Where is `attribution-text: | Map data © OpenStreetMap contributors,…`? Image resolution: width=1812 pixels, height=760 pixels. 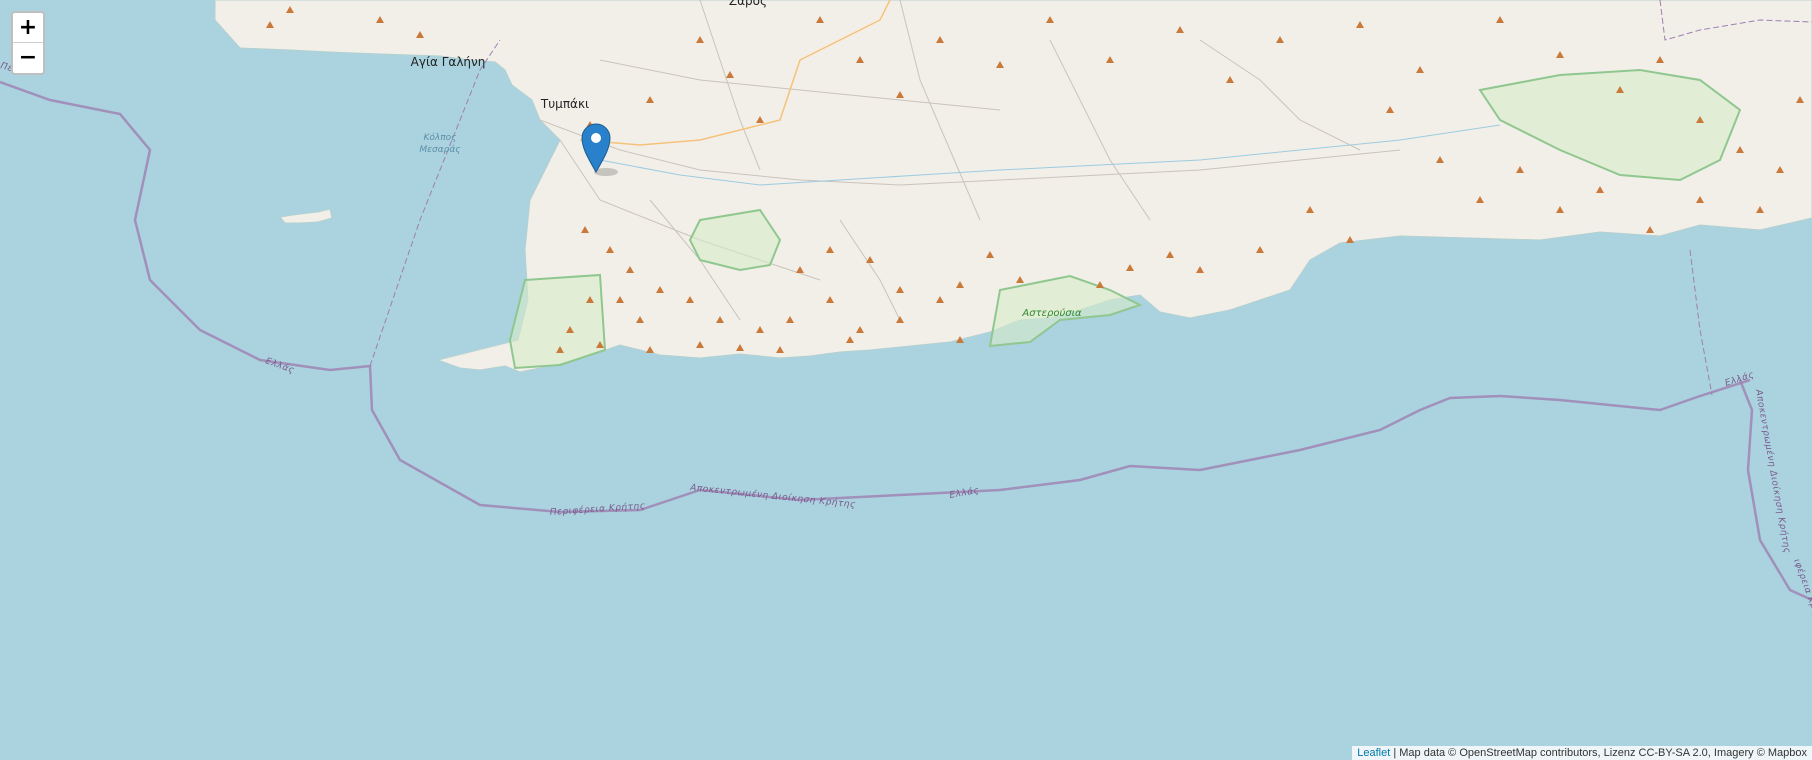
attribution-text: | Map data © OpenStreetMap contributors,… is located at coordinates (1598, 753).